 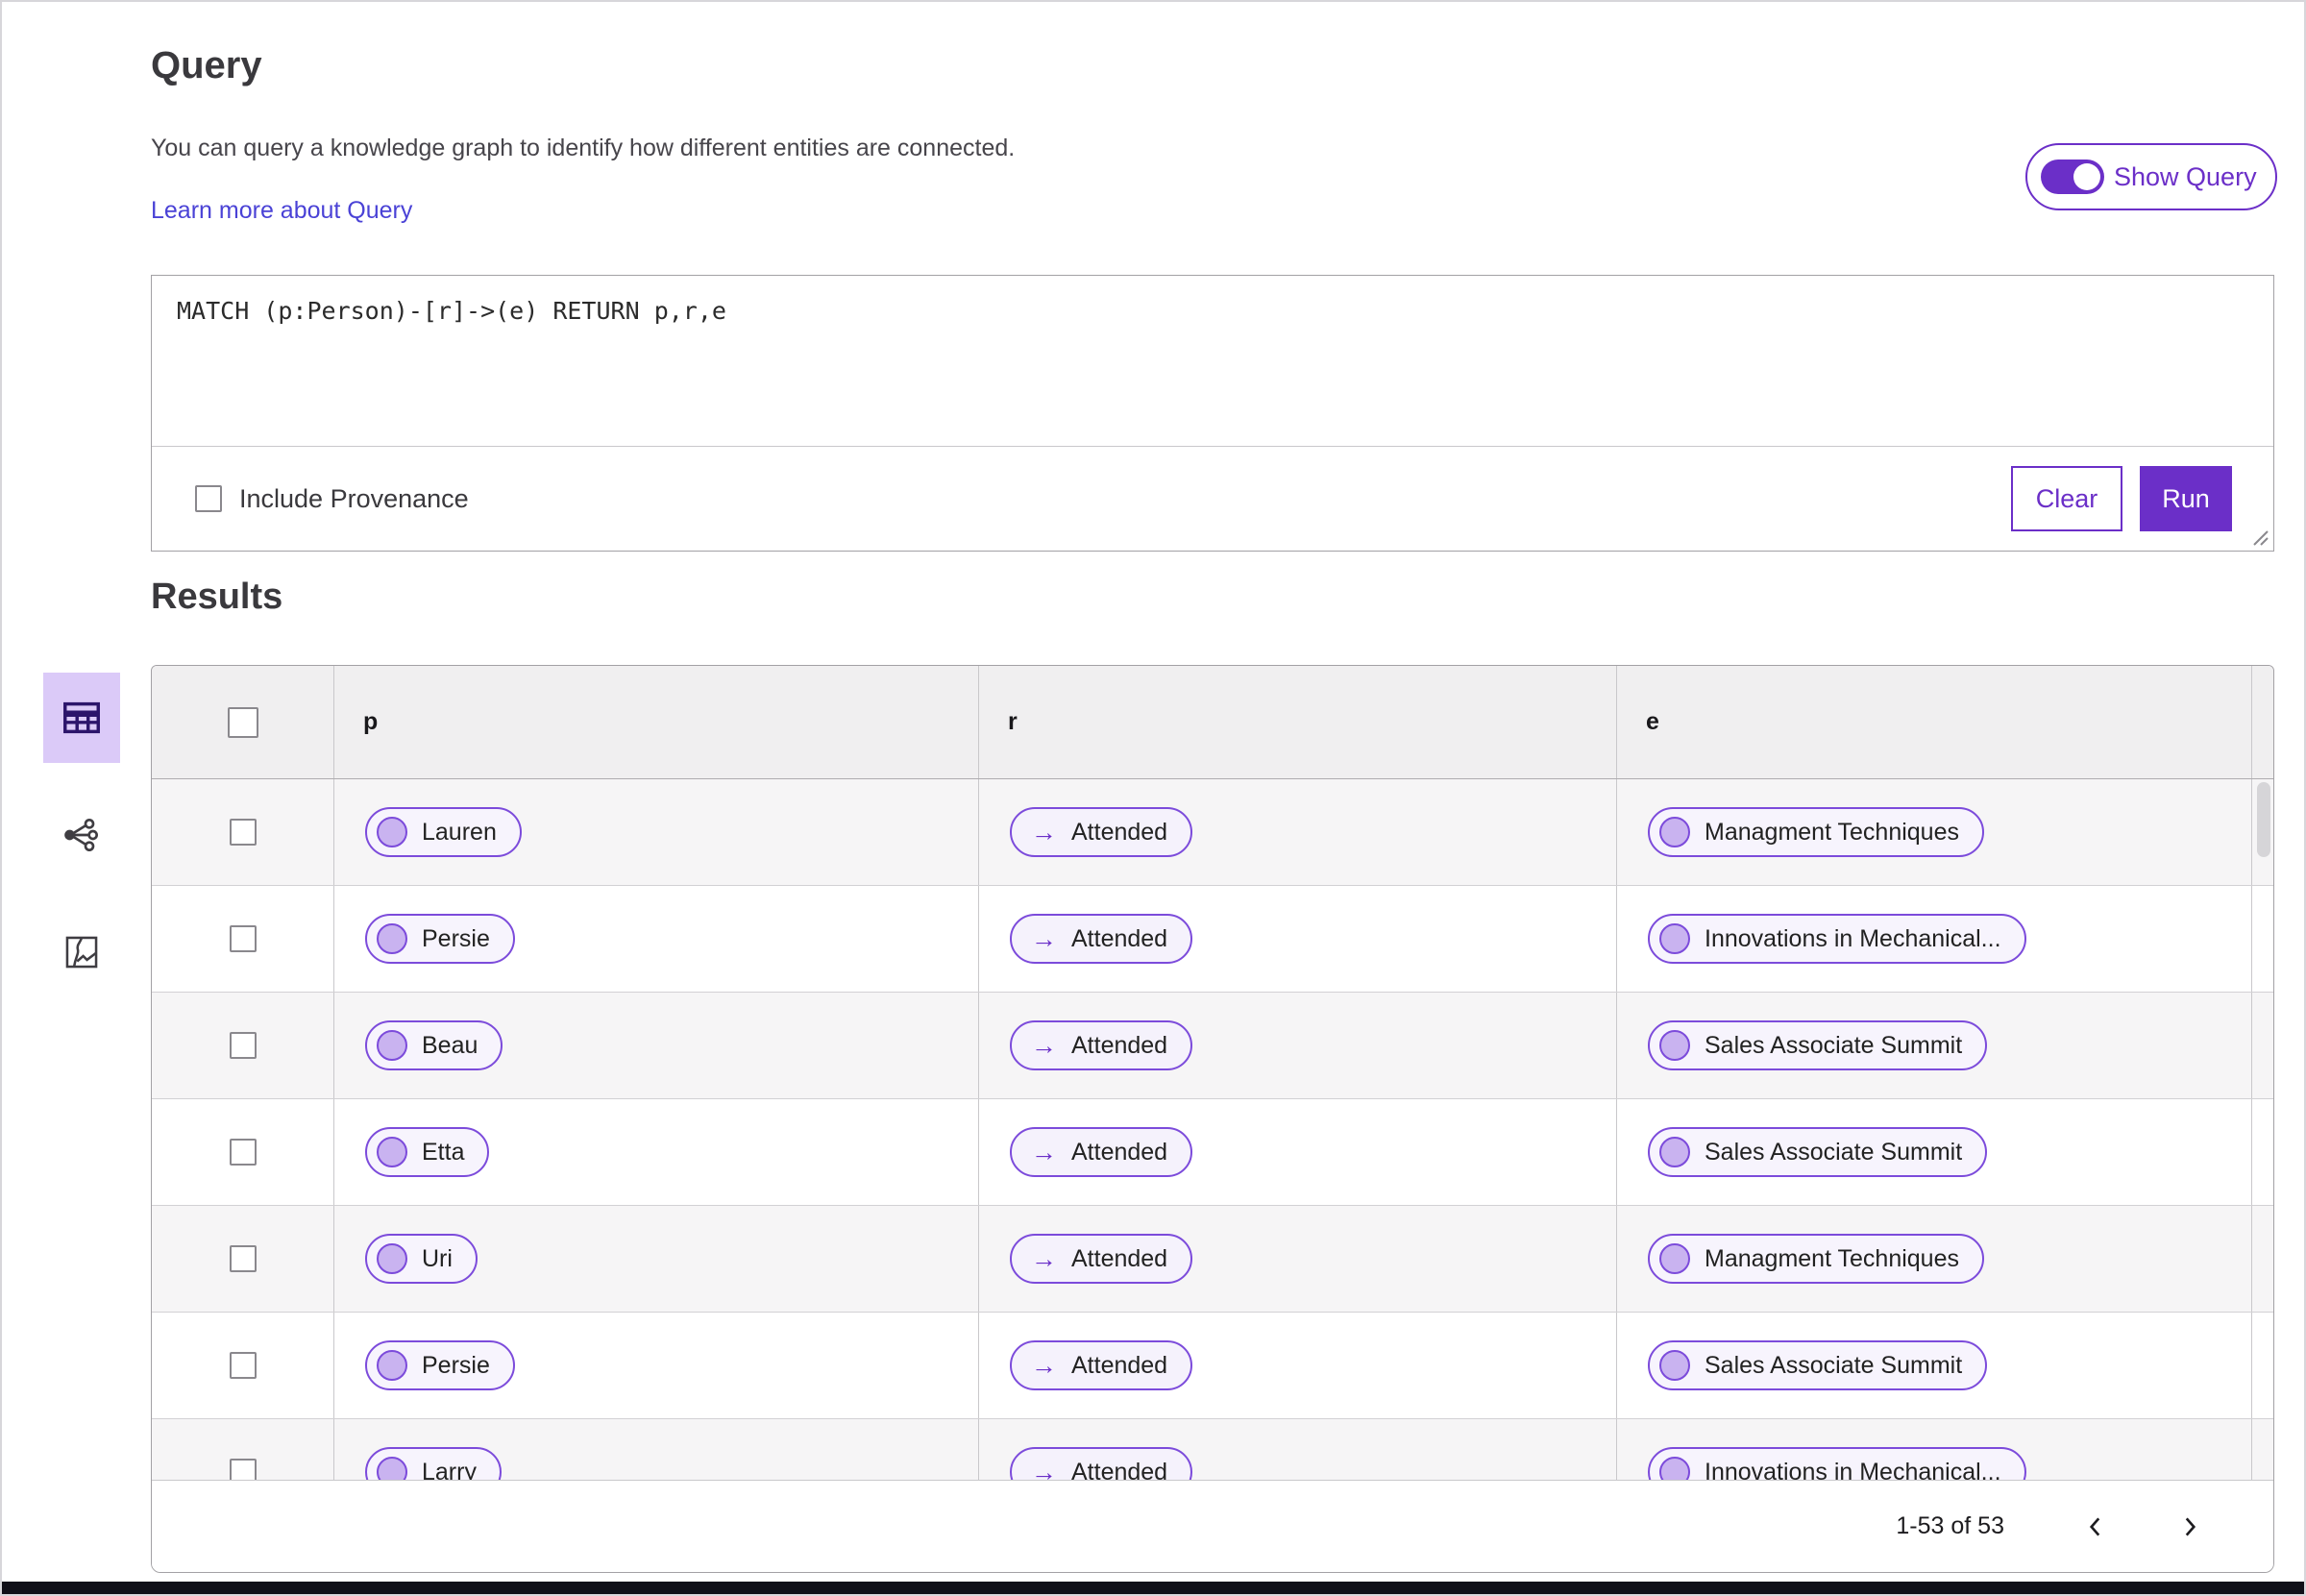 I want to click on entity-pill: Larry, so click(x=433, y=1463).